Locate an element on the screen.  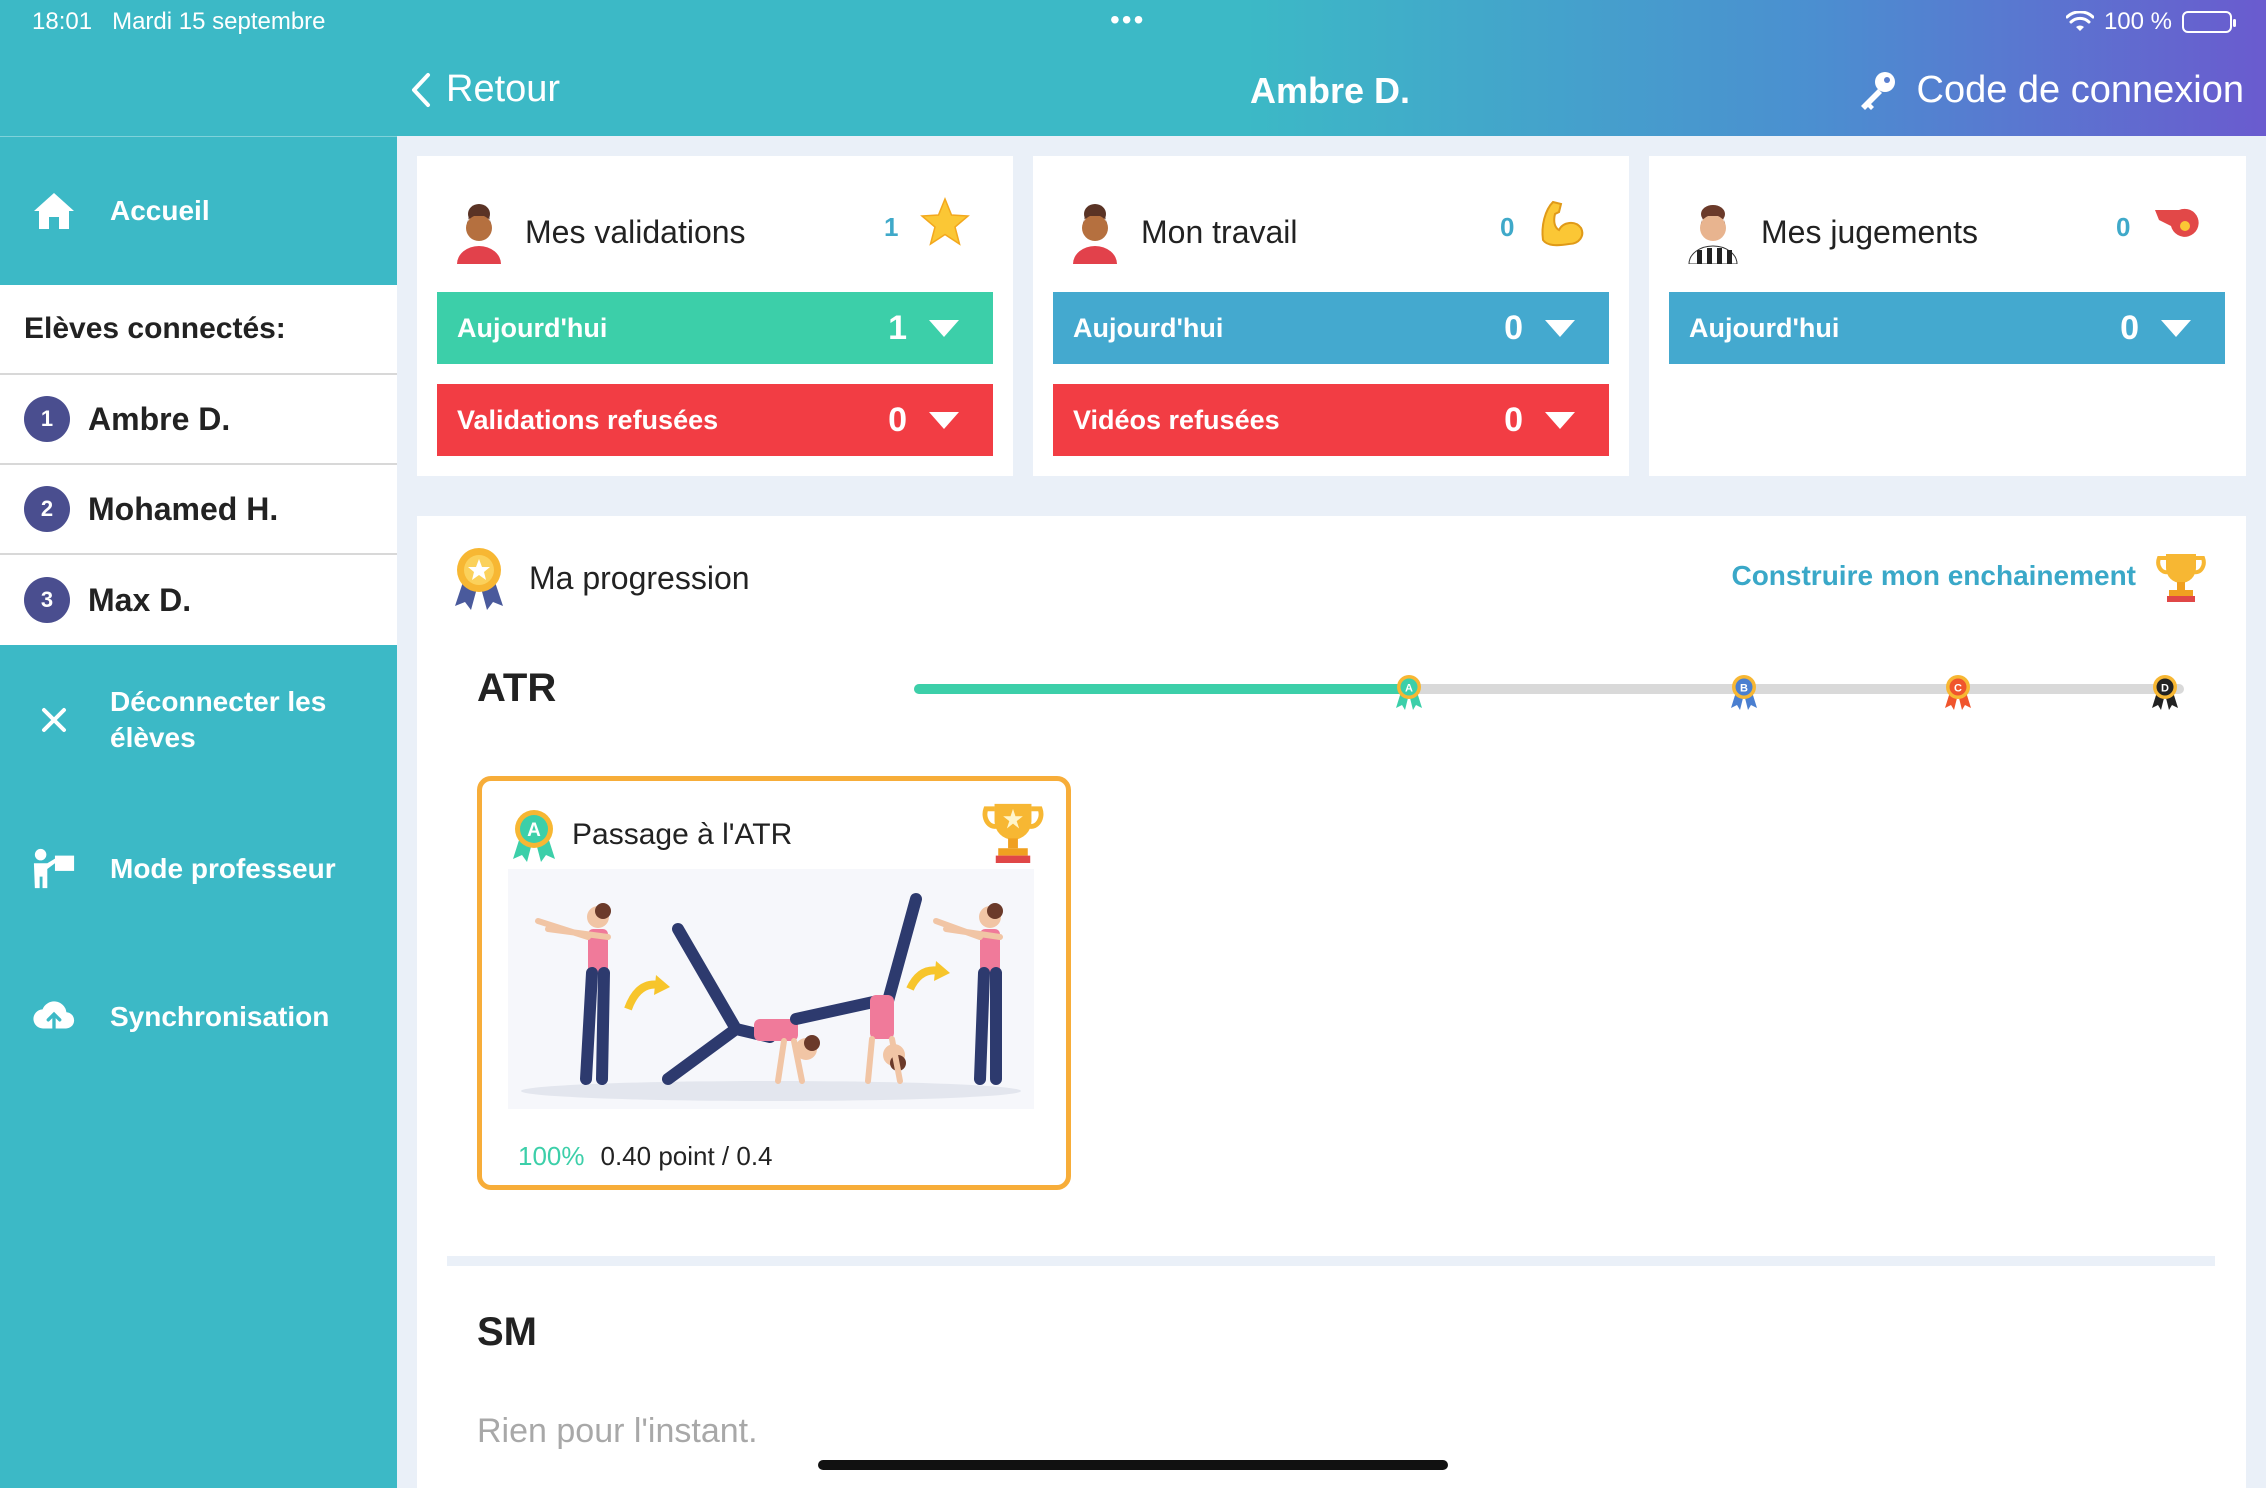
skill-title: Passage à l'ATR is located at coordinates (682, 834).